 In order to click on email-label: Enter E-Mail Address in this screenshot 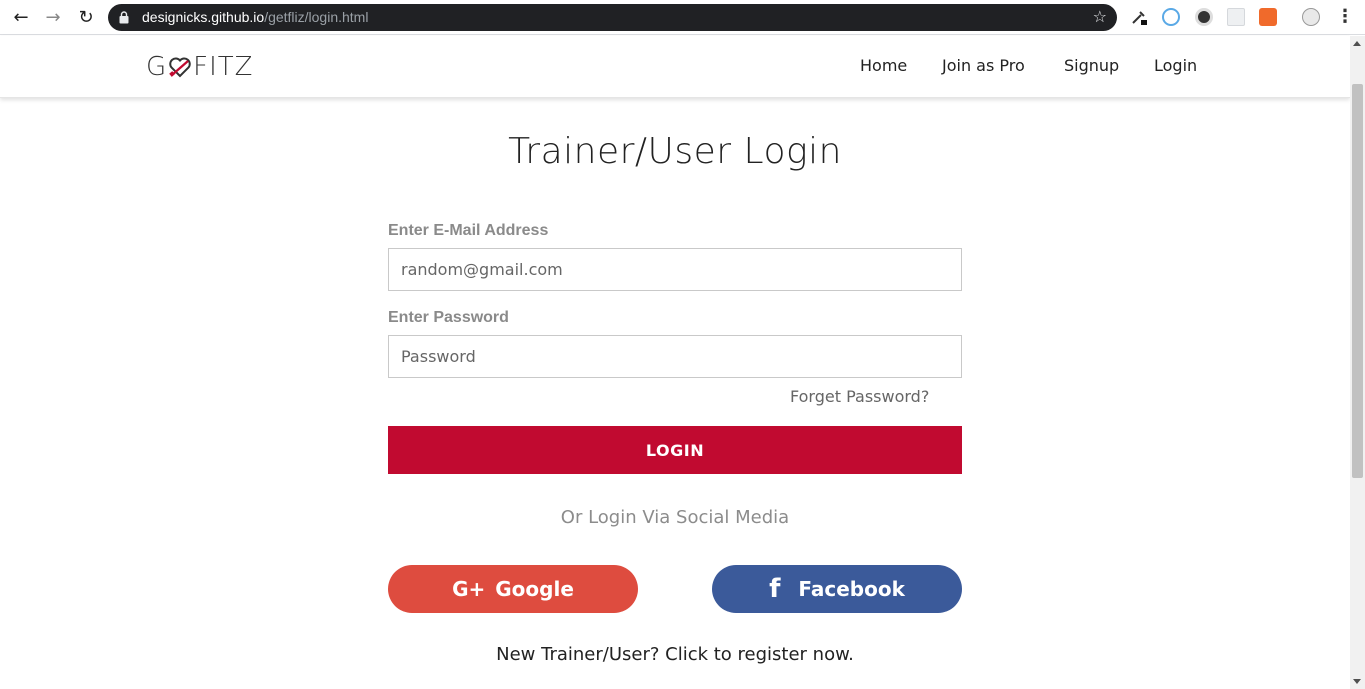, I will do `click(468, 230)`.